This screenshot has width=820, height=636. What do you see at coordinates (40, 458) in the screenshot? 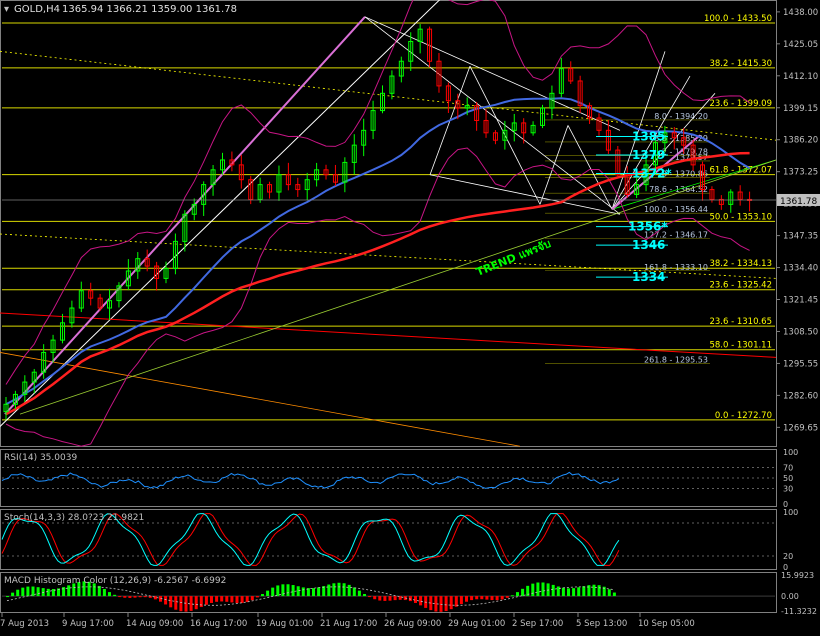
I see `rsi-title: RSI(14) 35.0039` at bounding box center [40, 458].